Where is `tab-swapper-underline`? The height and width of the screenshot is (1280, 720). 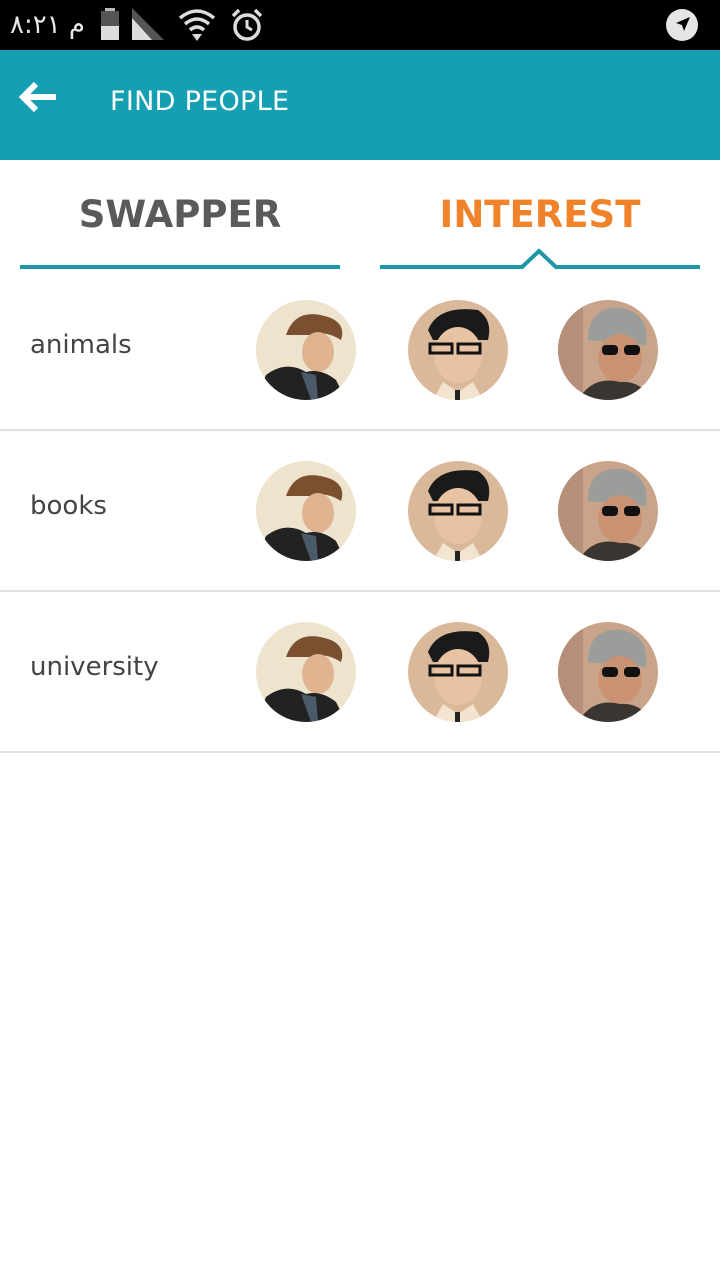
tab-swapper-underline is located at coordinates (180, 267).